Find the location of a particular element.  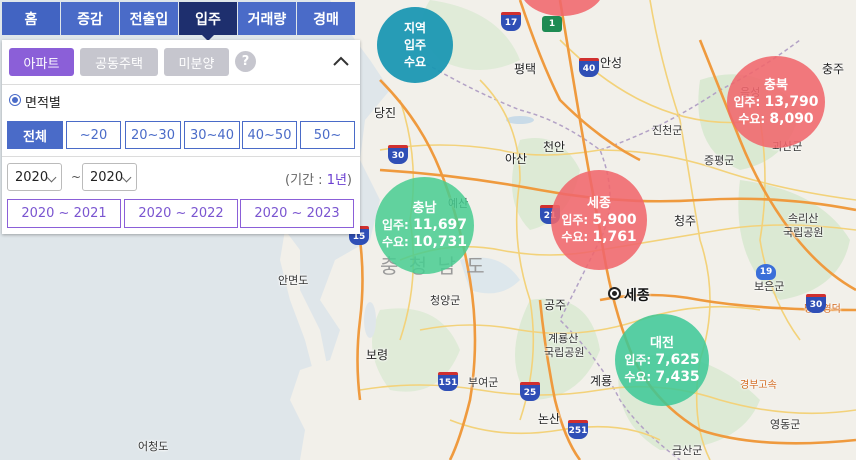

area-button-under-20: ~20 is located at coordinates (93, 135).